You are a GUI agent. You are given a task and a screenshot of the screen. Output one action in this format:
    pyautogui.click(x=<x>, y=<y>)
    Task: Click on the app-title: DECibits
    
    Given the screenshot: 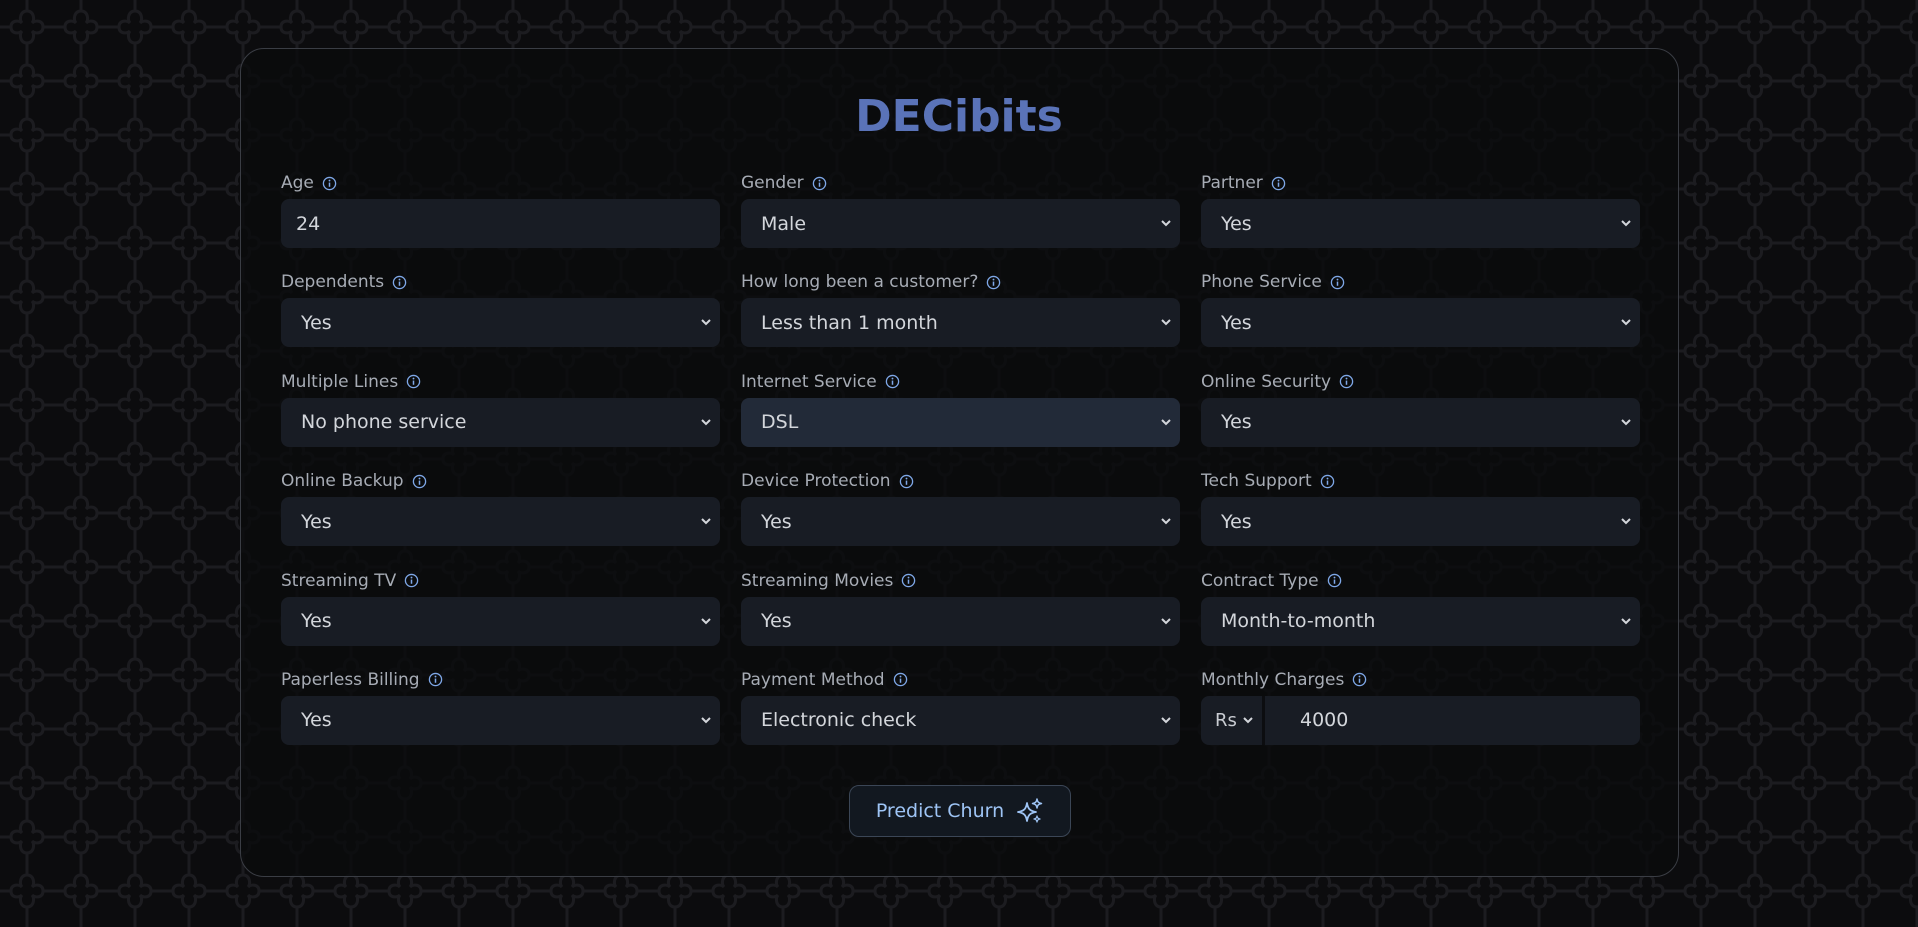 What is the action you would take?
    pyautogui.click(x=959, y=116)
    